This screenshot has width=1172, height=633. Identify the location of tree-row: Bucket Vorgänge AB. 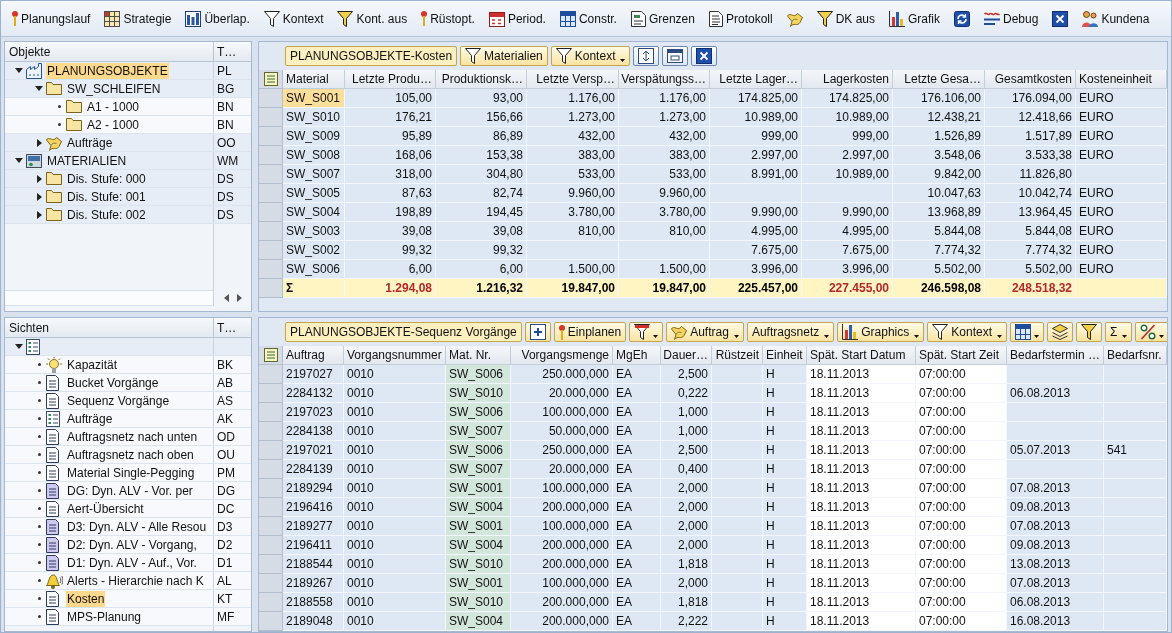
(128, 383).